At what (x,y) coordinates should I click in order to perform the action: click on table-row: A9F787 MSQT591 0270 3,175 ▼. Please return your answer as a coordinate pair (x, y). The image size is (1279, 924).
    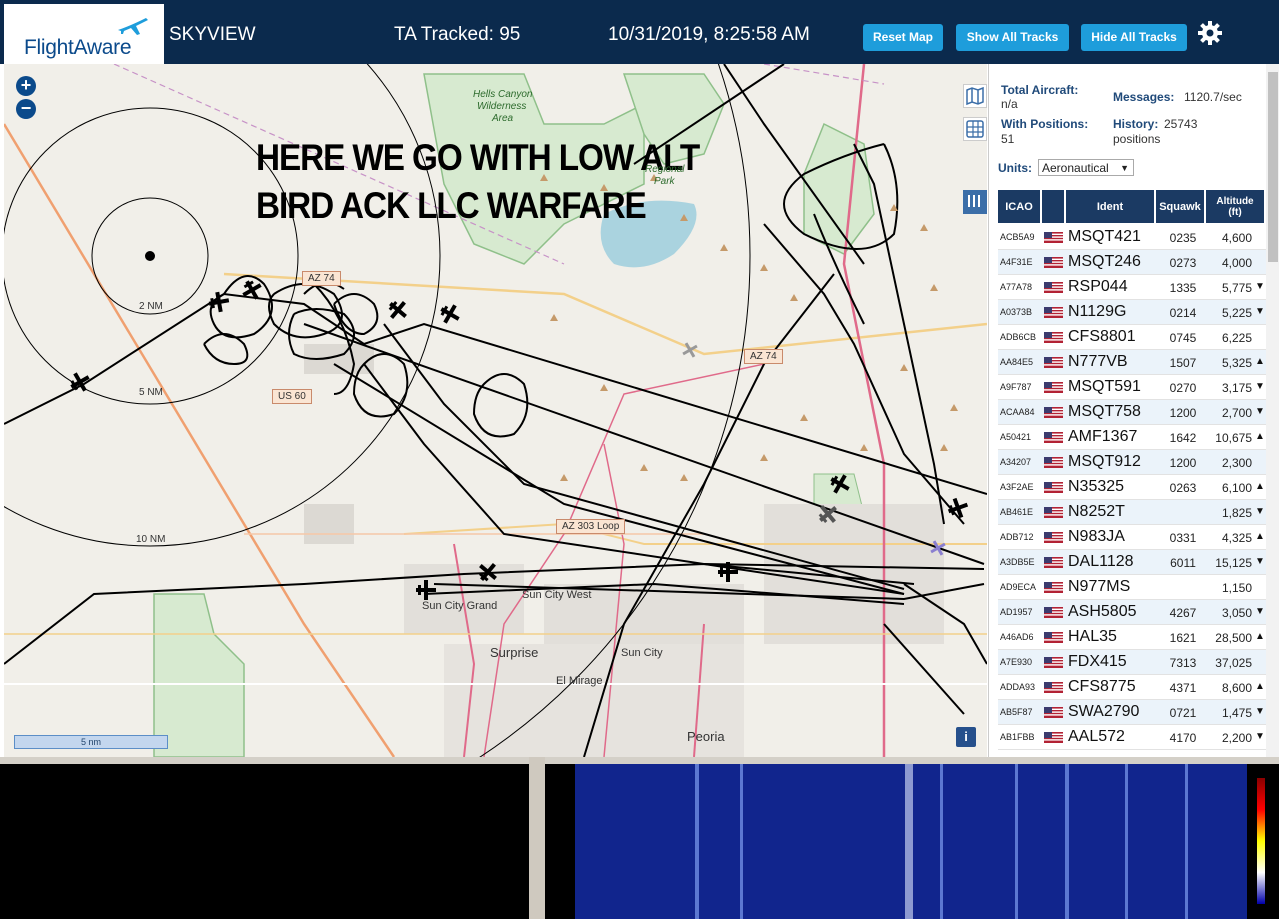
    Looking at the image, I should click on (1132, 387).